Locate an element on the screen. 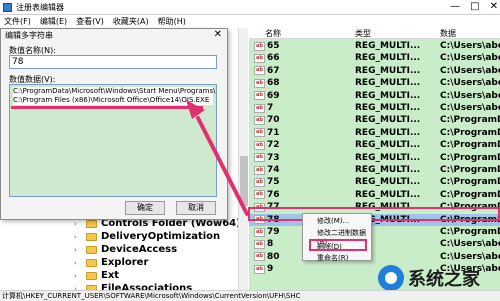  table-row: ab69 REG_MULTI... C:\Users\abcde\App is located at coordinates (374, 96).